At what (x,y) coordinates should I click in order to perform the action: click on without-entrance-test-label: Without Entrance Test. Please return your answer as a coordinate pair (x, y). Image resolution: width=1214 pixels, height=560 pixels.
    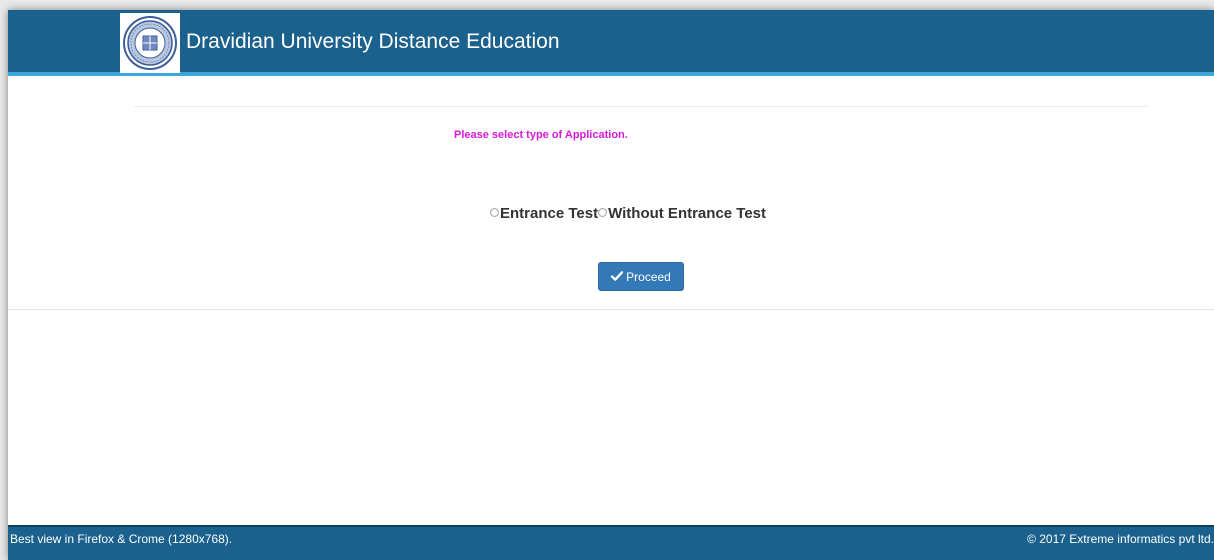
    Looking at the image, I should click on (687, 213).